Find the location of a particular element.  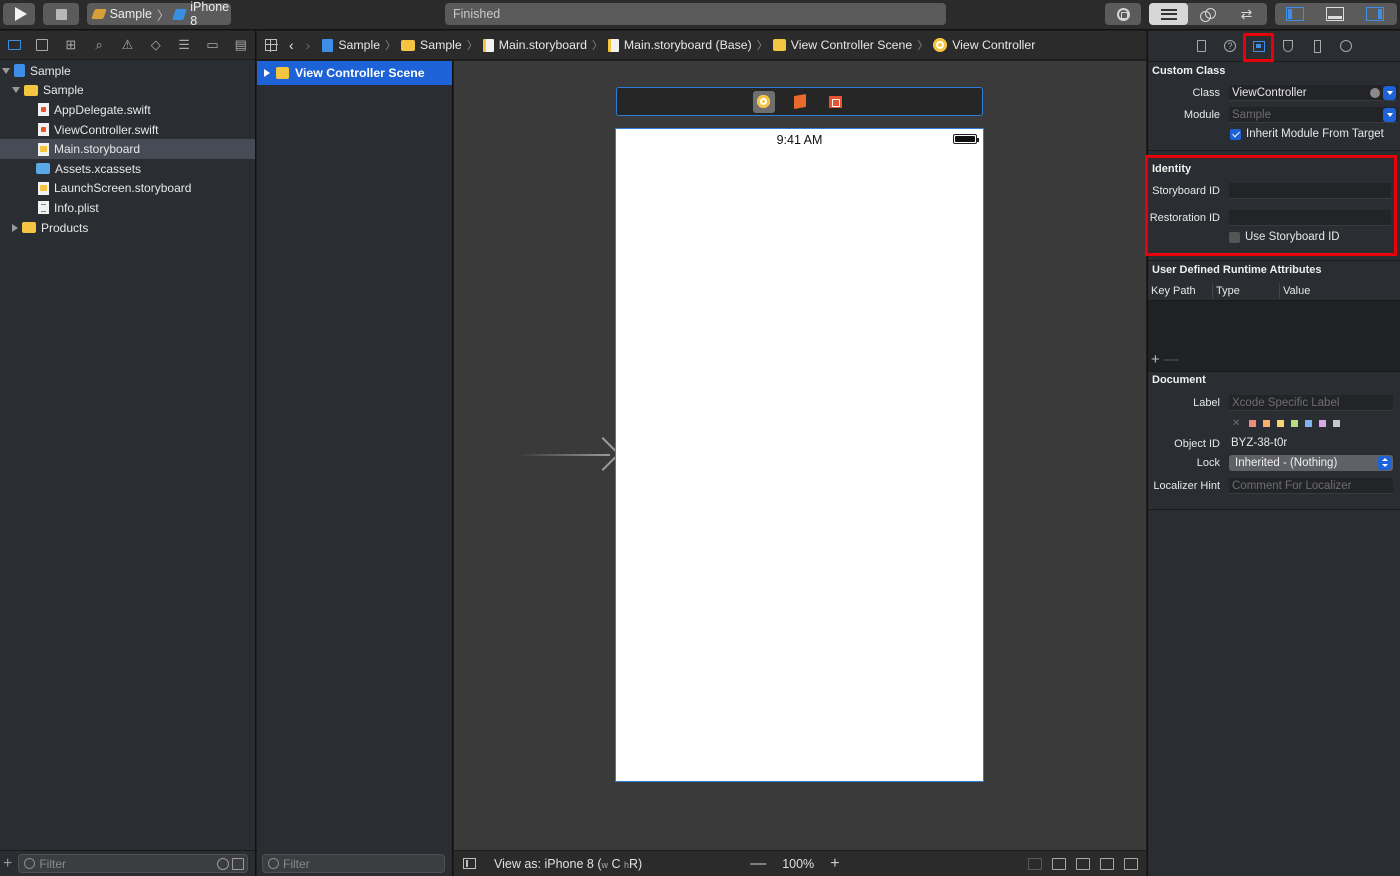

list-item: Main.storyboard is located at coordinates (127, 149).